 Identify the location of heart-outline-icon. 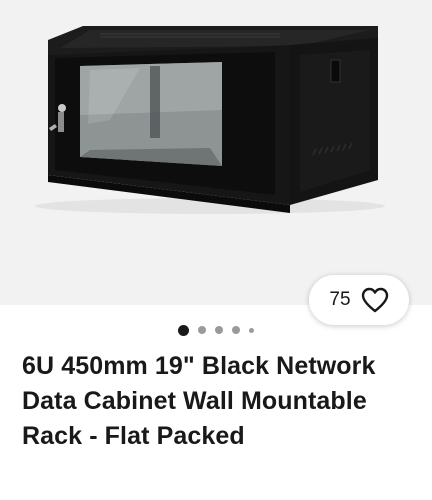
(374, 300).